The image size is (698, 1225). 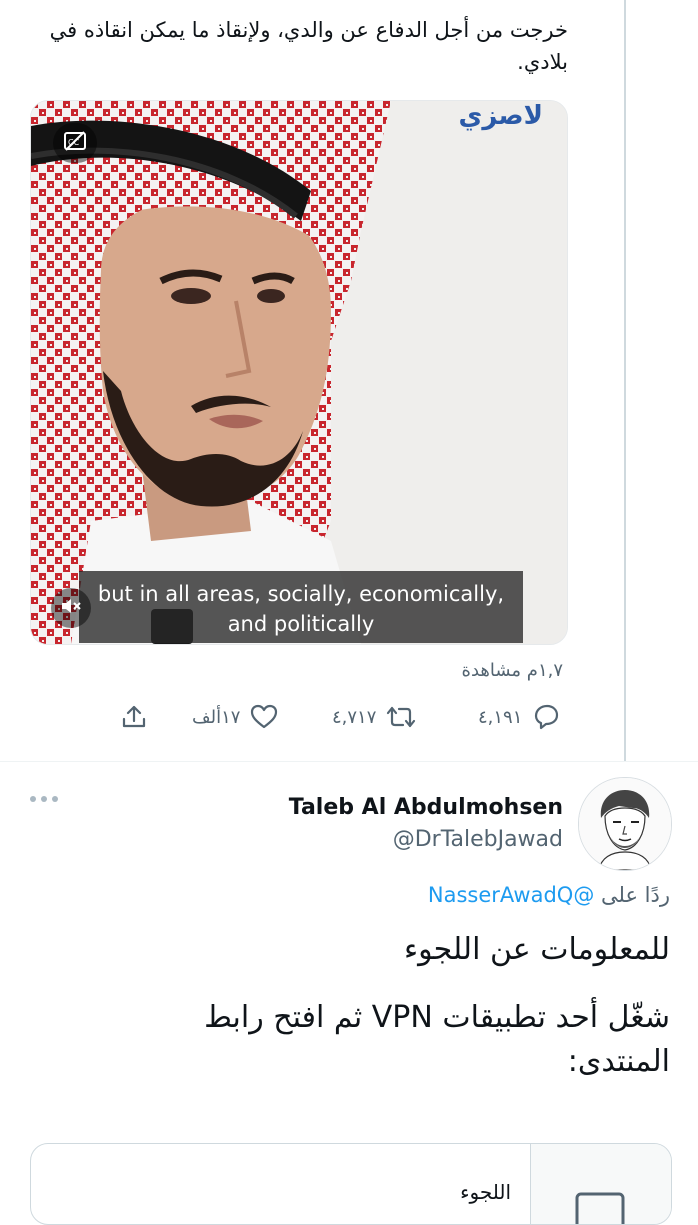 I want to click on closed-captions-button: CC, so click(x=75, y=143).